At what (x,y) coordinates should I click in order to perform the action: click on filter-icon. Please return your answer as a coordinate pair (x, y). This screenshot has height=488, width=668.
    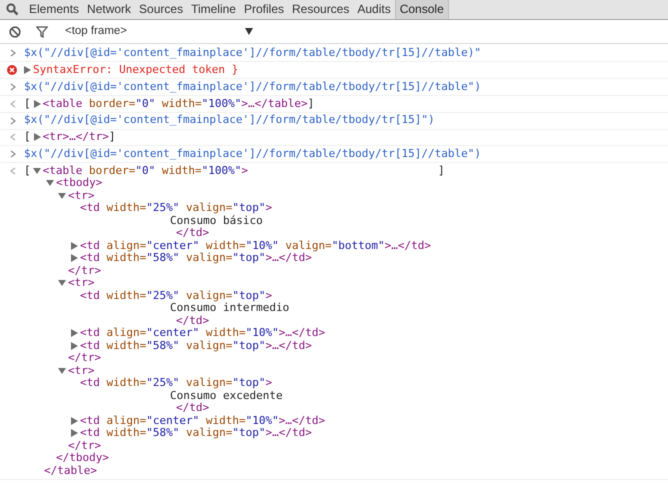
    Looking at the image, I should click on (42, 32).